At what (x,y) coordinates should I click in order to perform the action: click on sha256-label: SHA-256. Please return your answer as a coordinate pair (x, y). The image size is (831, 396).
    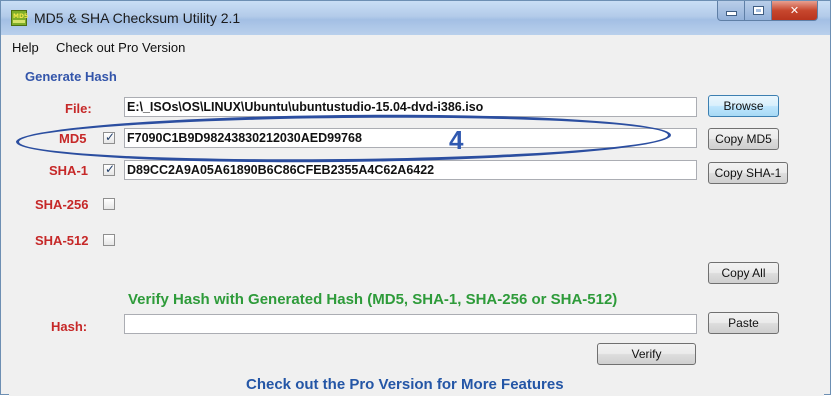
    Looking at the image, I should click on (62, 204).